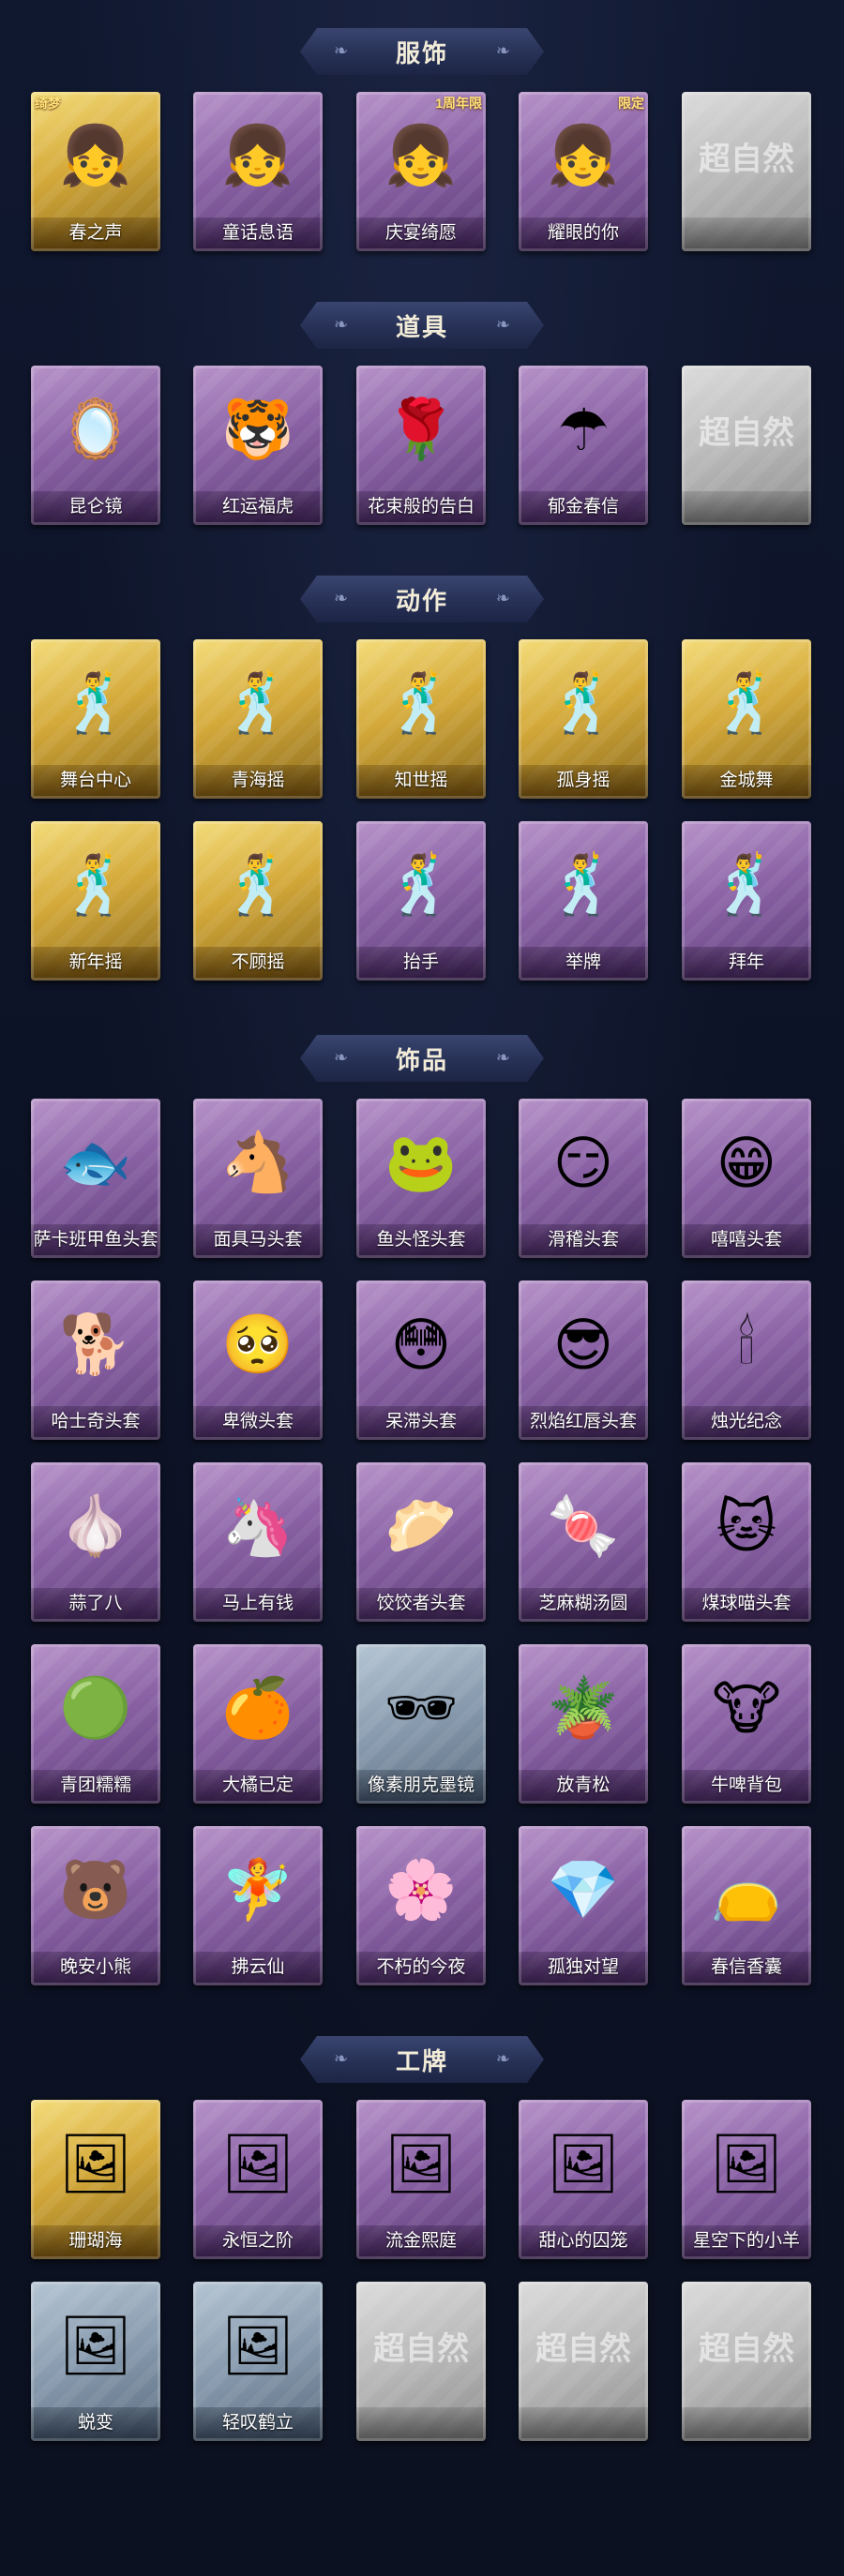 Image resolution: width=844 pixels, height=2576 pixels. Describe the element at coordinates (583, 1724) in the screenshot. I see `reward-item-card: 🪴 放青松` at that location.